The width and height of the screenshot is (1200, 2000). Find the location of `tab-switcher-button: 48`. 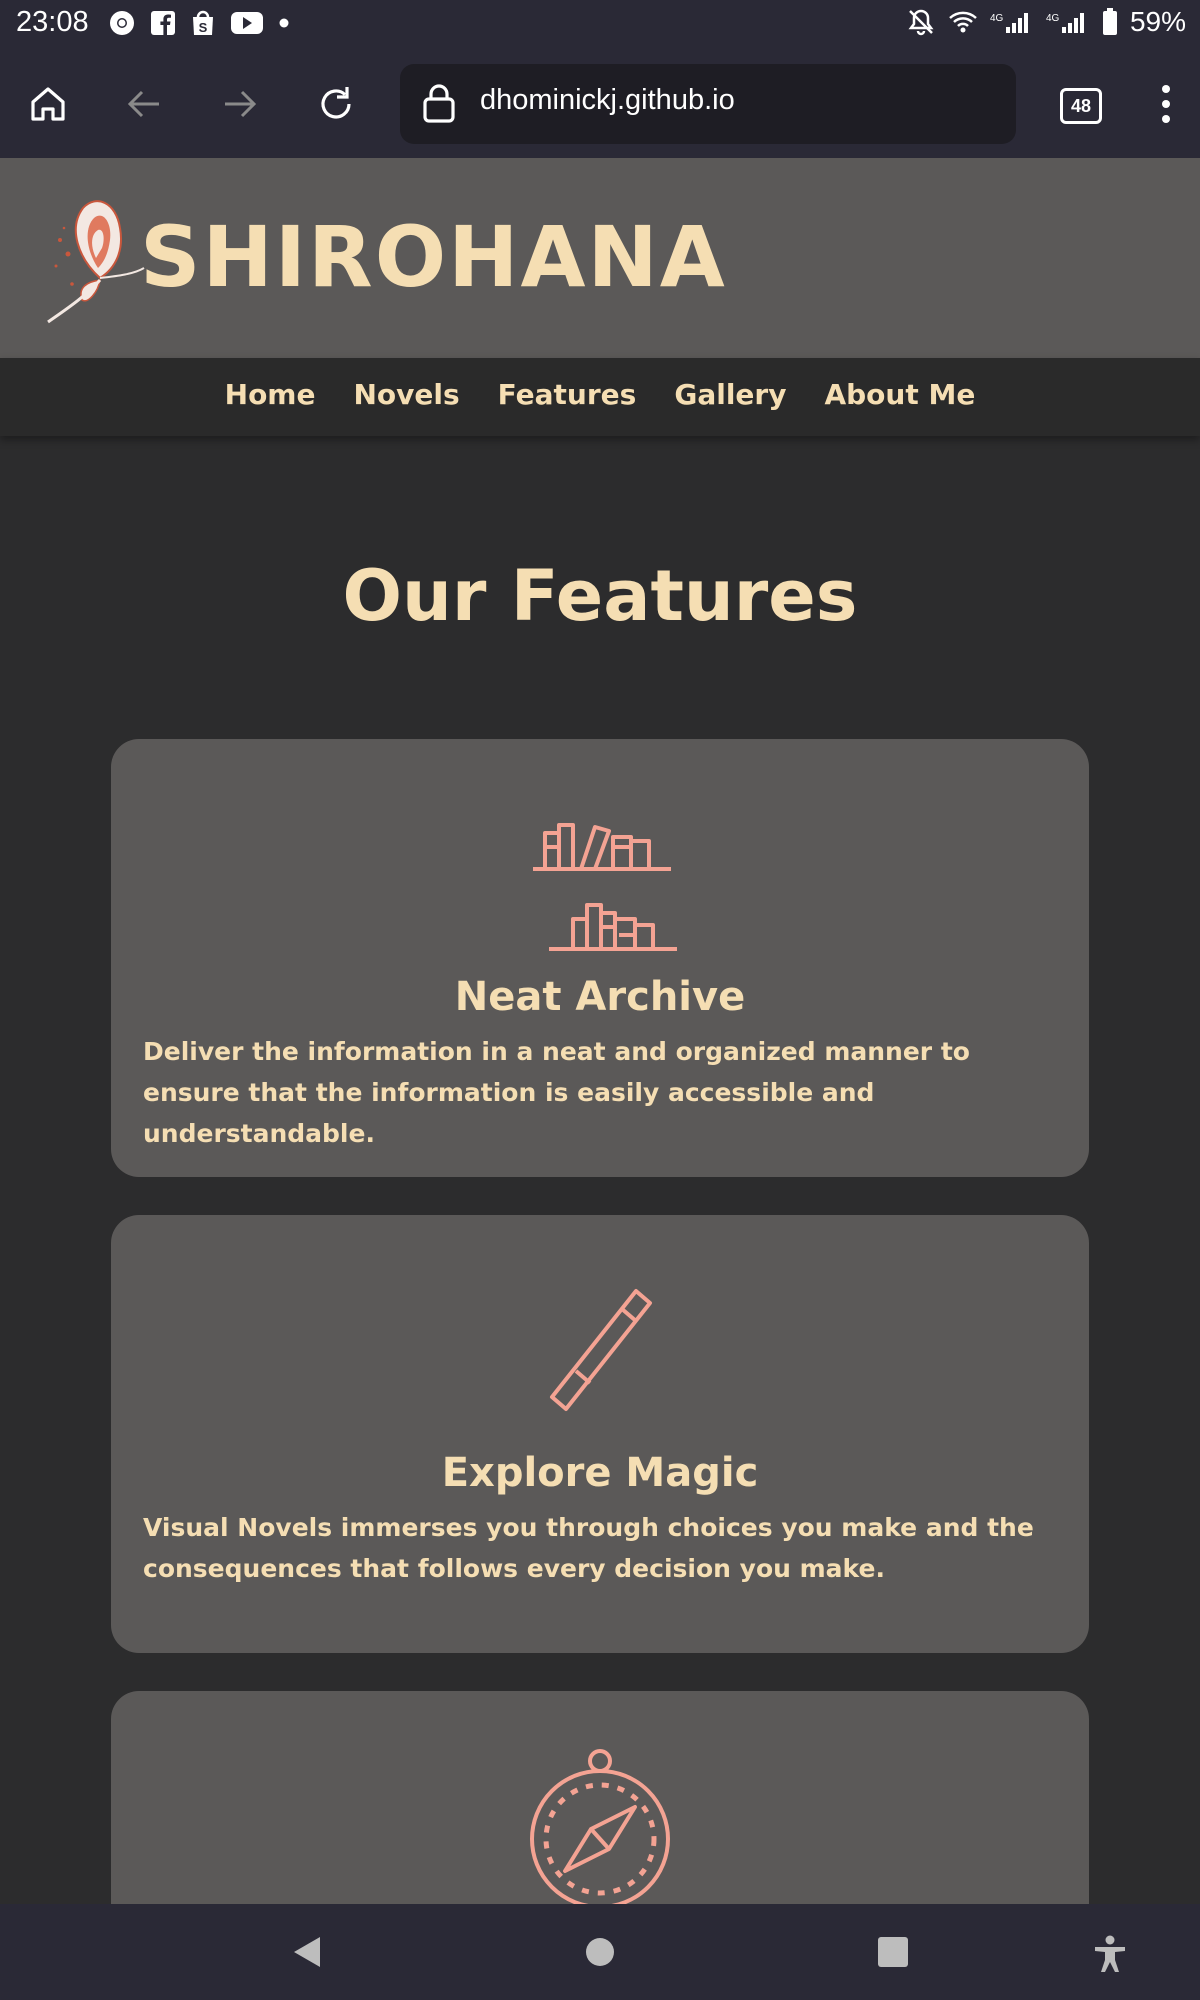

tab-switcher-button: 48 is located at coordinates (1081, 106).